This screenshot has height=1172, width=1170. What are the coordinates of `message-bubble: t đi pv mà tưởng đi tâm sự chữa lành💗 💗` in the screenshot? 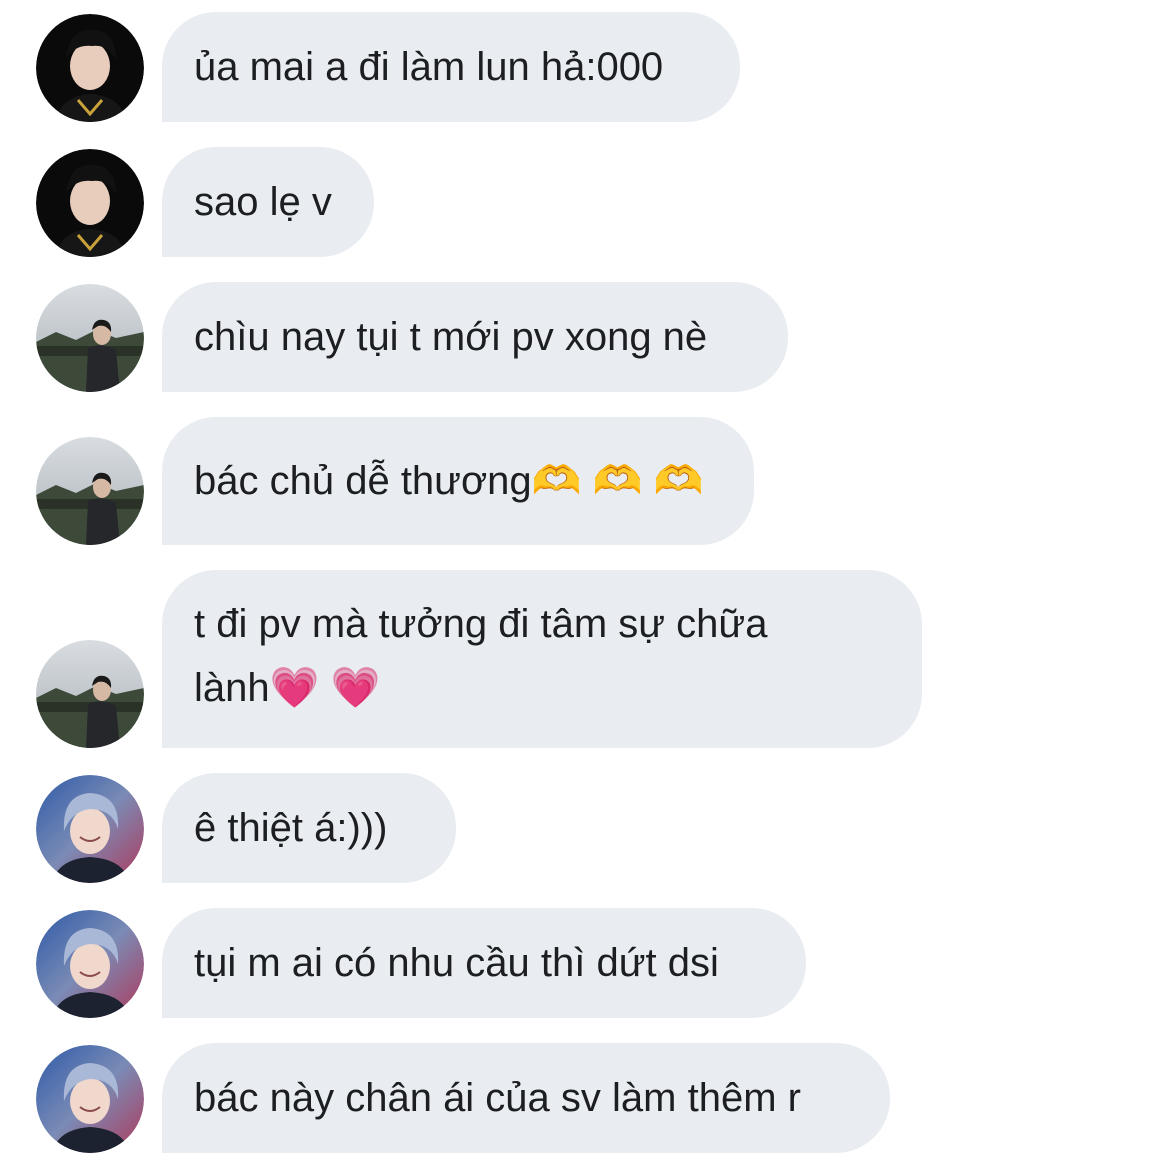 It's located at (542, 659).